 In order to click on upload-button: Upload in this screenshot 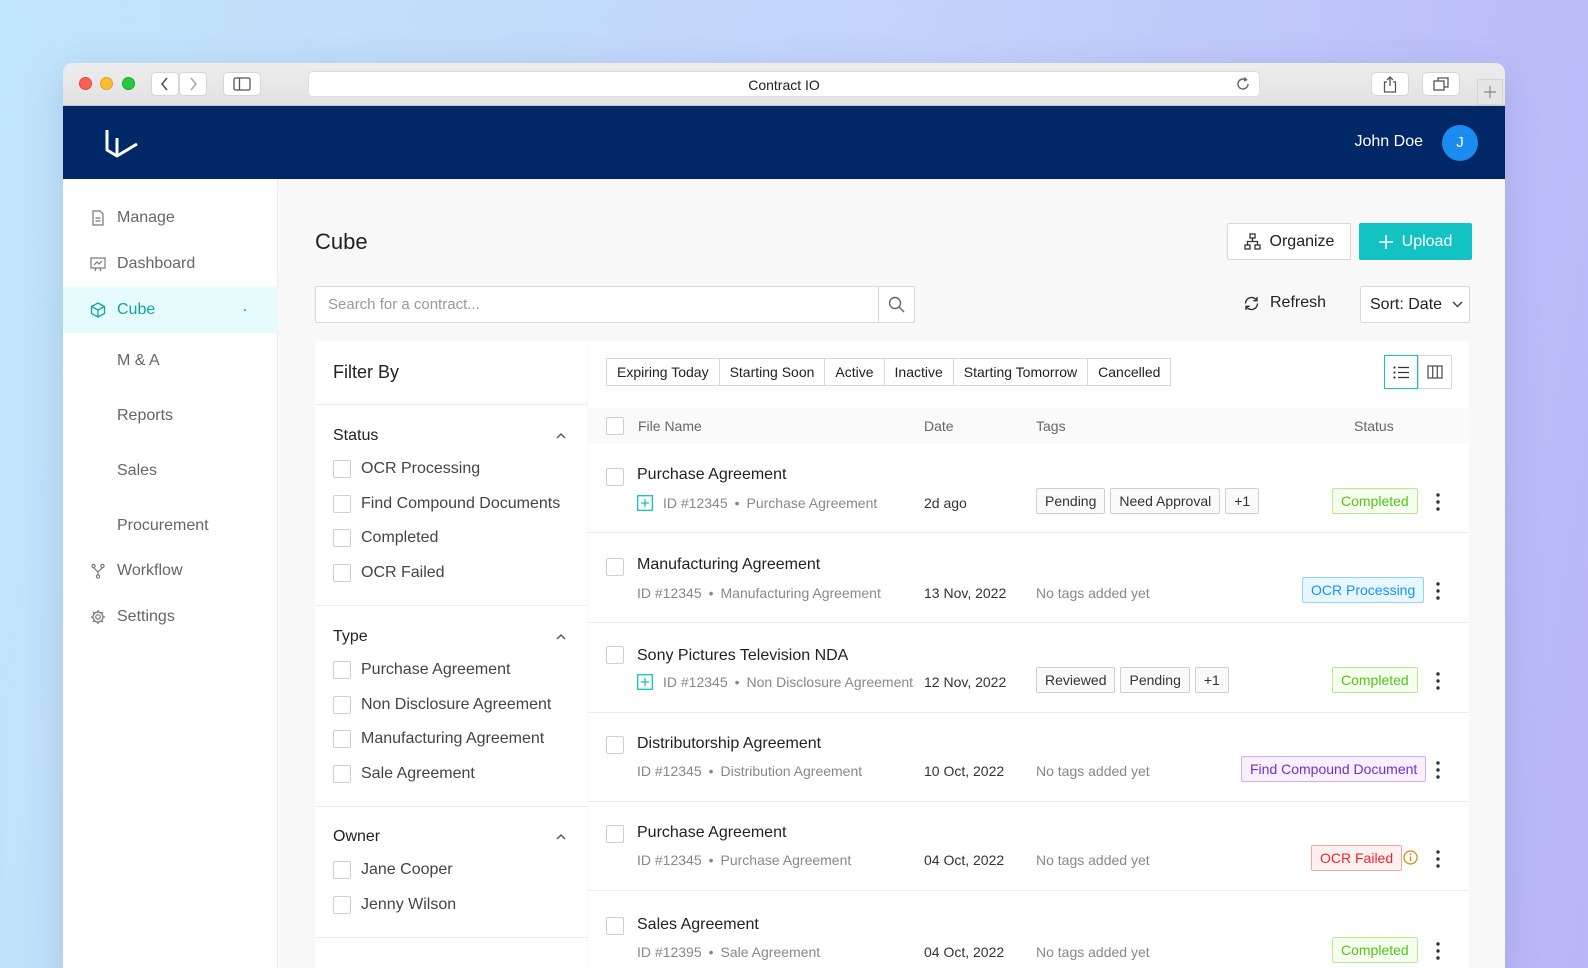, I will do `click(1415, 241)`.